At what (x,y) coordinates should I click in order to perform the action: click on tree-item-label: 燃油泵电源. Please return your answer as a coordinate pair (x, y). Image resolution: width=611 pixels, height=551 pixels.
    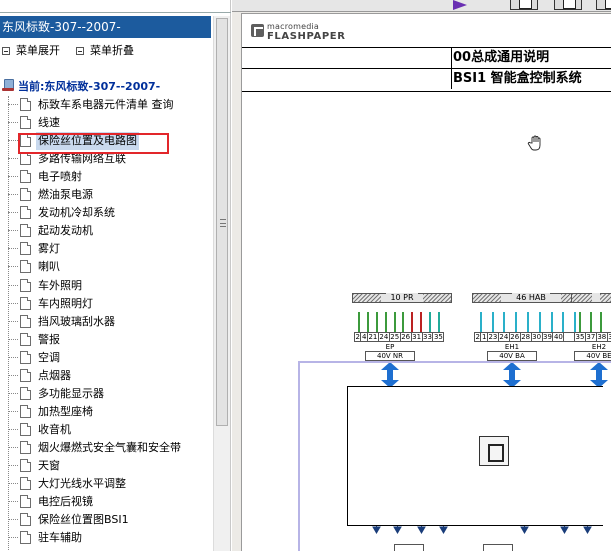
    Looking at the image, I should click on (65, 195).